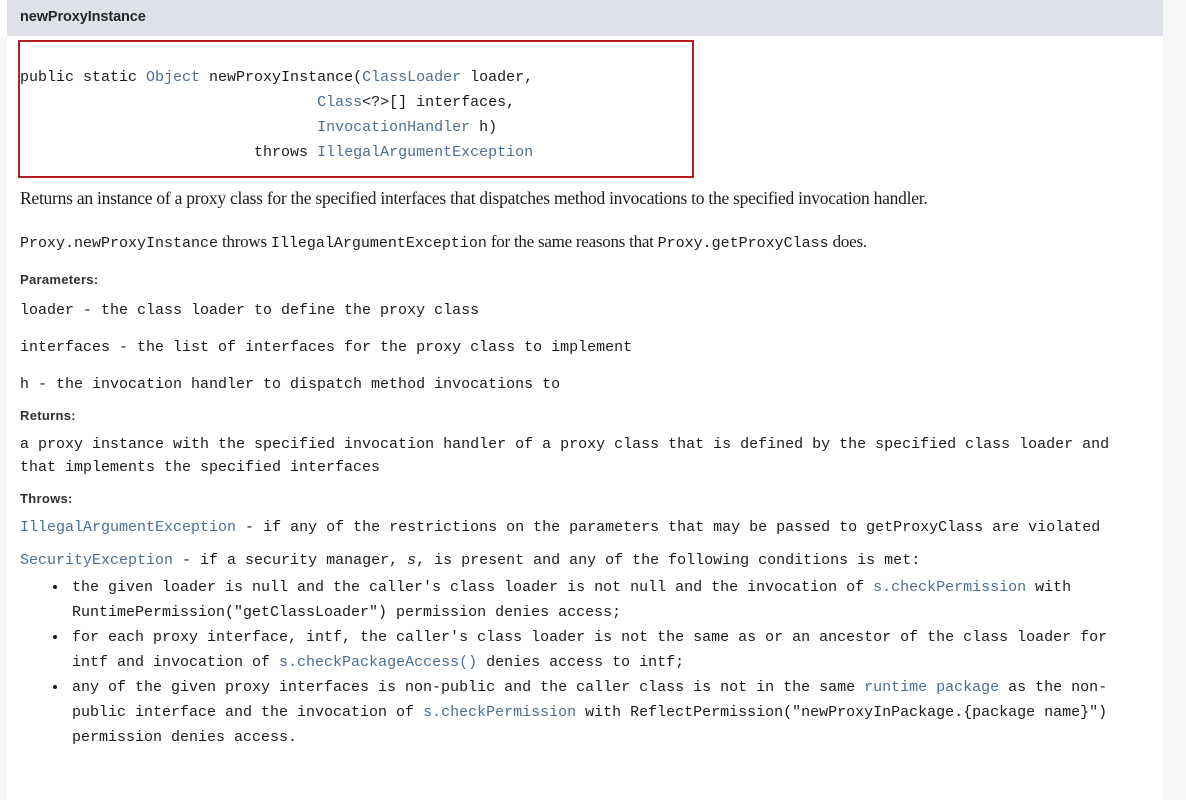  I want to click on sig-modifiers: public static, so click(83, 77).